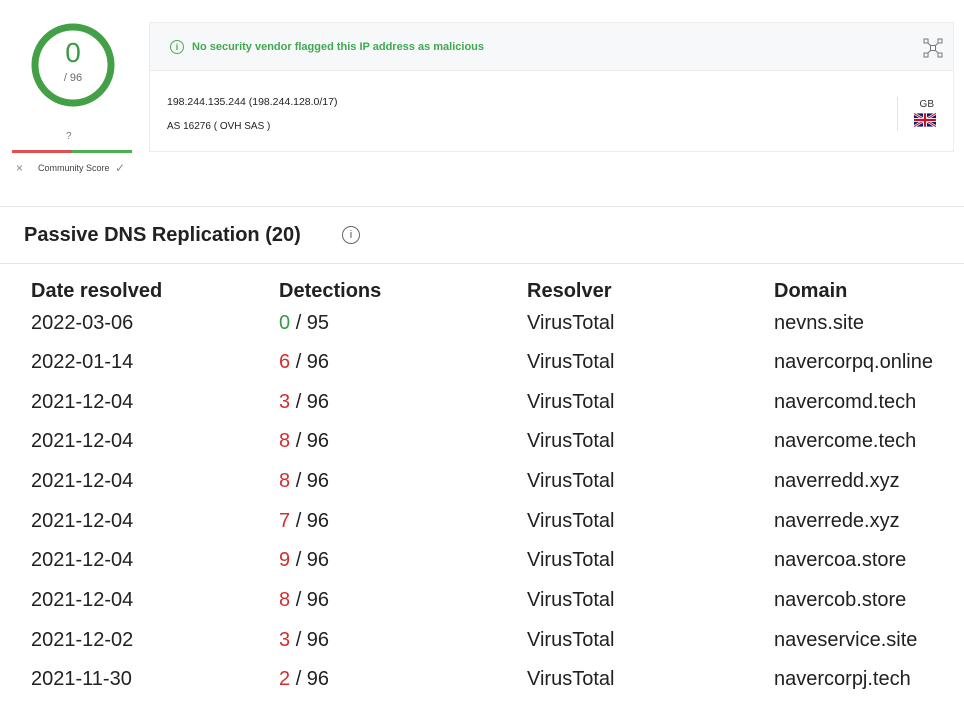 This screenshot has width=964, height=705. Describe the element at coordinates (330, 291) in the screenshot. I see `column-header-detections: Detections` at that location.